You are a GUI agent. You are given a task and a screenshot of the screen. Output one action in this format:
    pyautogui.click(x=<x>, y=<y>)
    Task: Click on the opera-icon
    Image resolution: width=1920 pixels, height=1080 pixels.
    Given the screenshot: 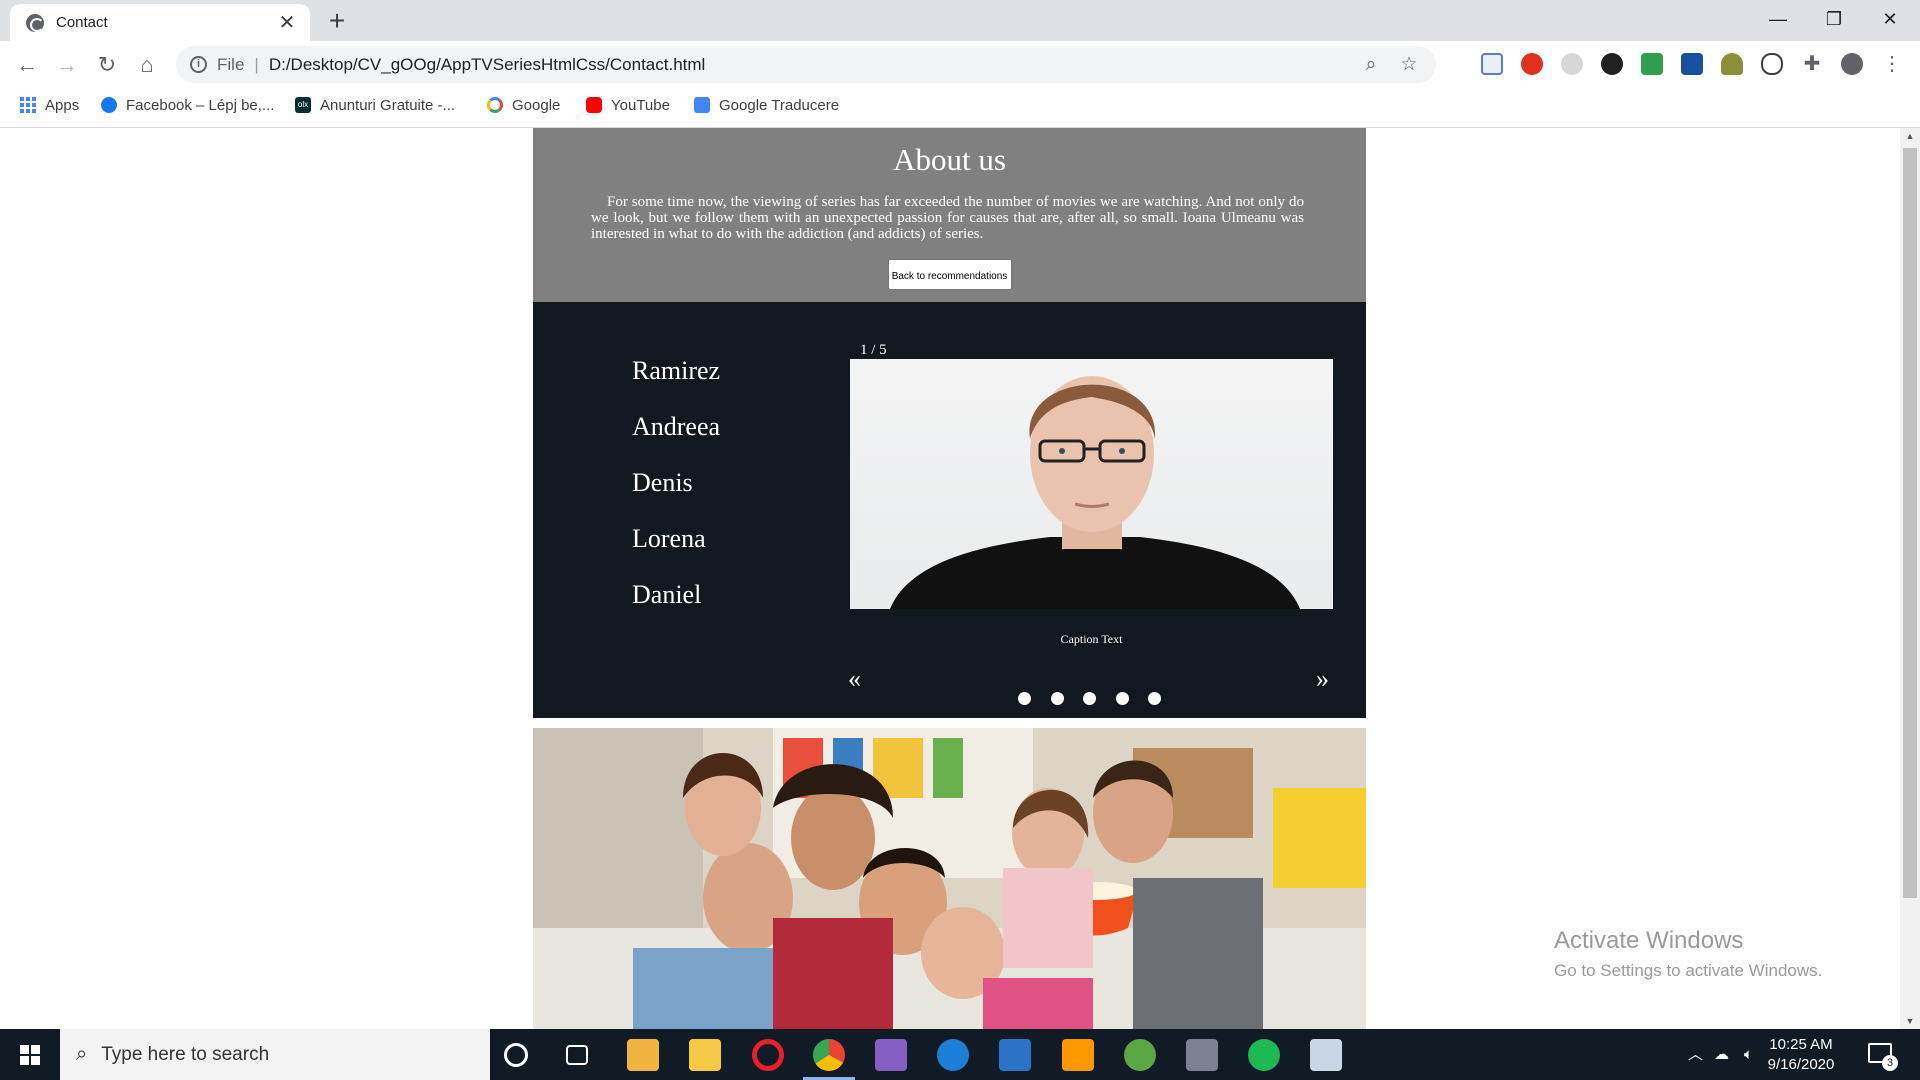 What is the action you would take?
    pyautogui.click(x=768, y=1055)
    